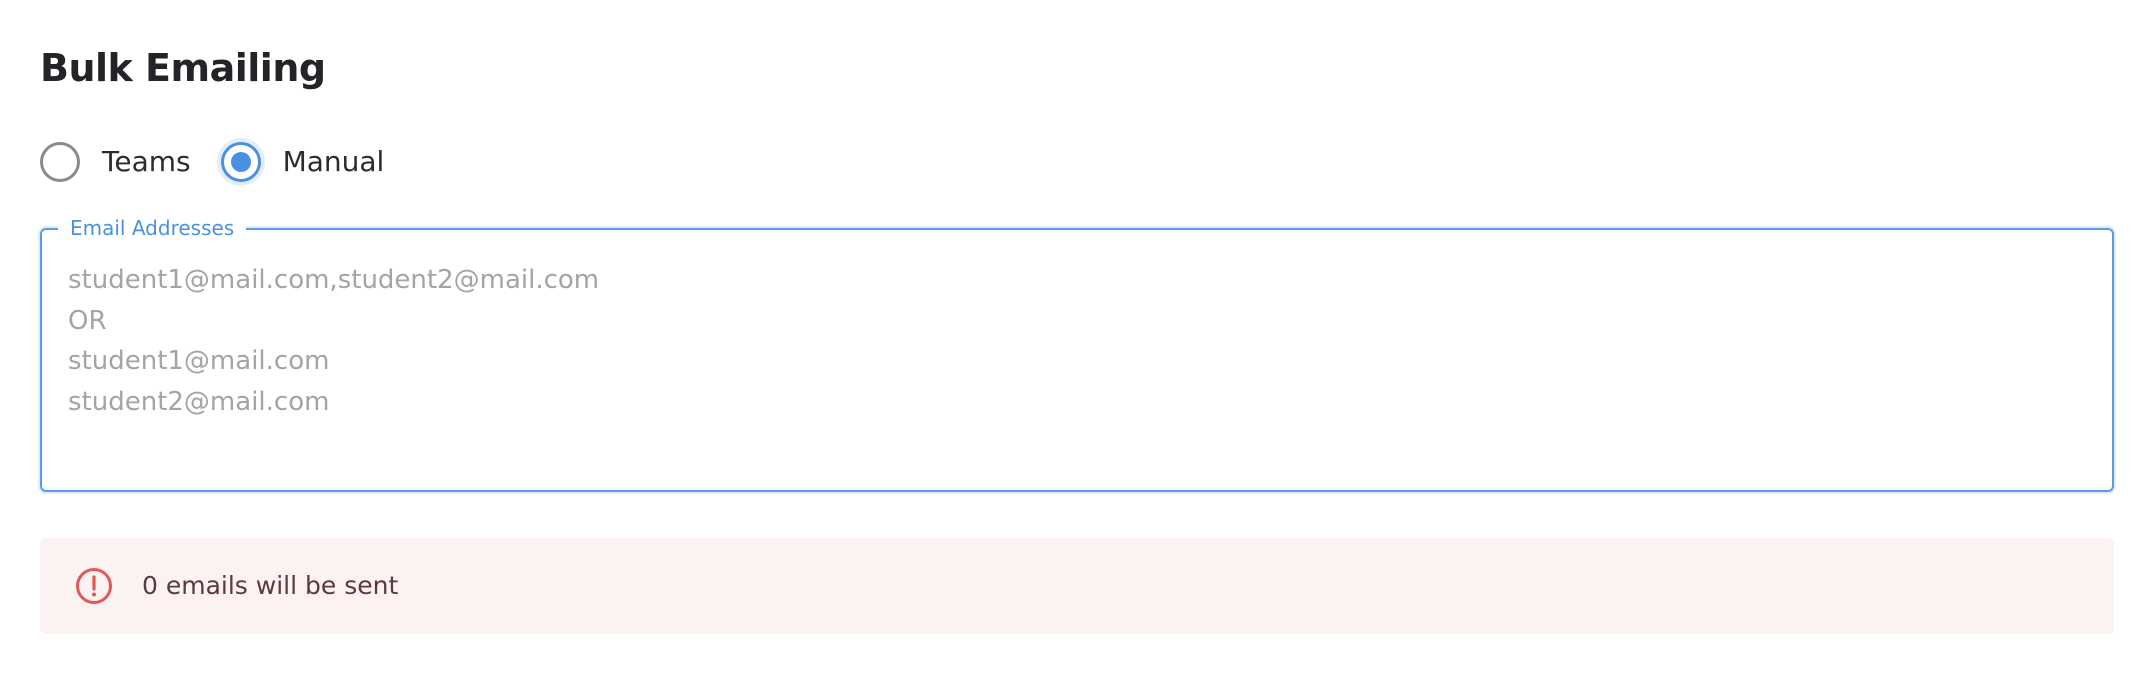 The height and width of the screenshot is (680, 2144). I want to click on radio-option-manual: Manual, so click(302, 162).